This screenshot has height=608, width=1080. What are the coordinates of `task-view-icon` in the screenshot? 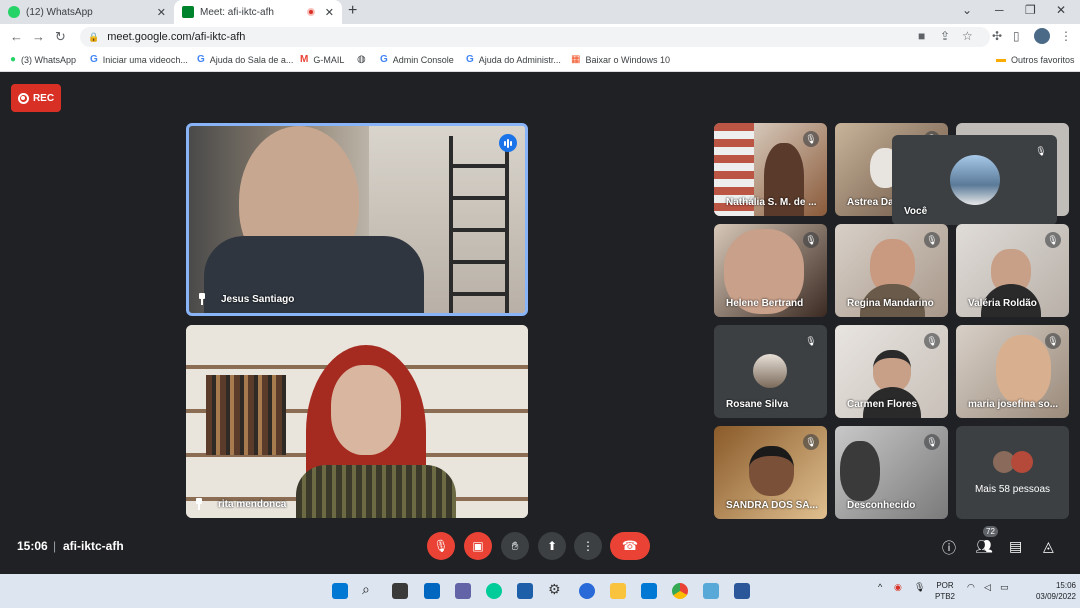 It's located at (400, 591).